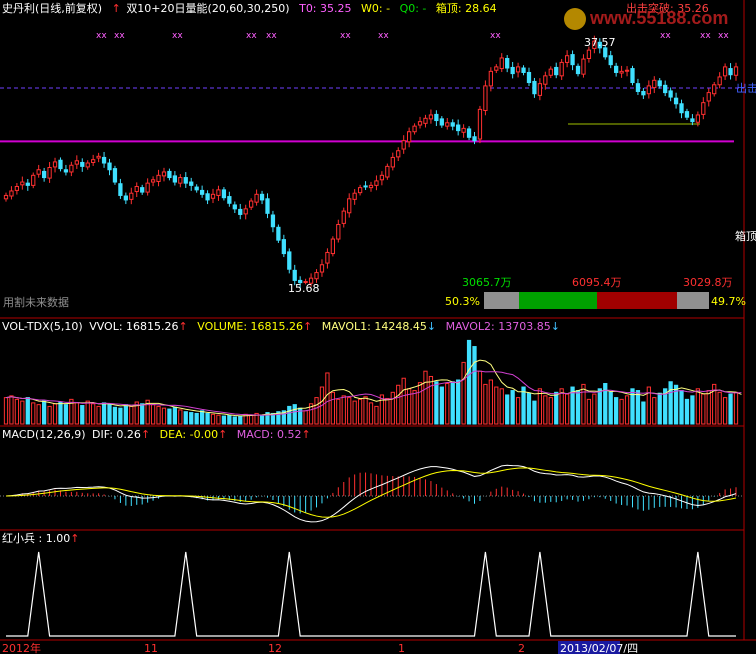 The width and height of the screenshot is (756, 654). Describe the element at coordinates (116, 8) in the screenshot. I see `arrow-up-icon: ↑` at that location.